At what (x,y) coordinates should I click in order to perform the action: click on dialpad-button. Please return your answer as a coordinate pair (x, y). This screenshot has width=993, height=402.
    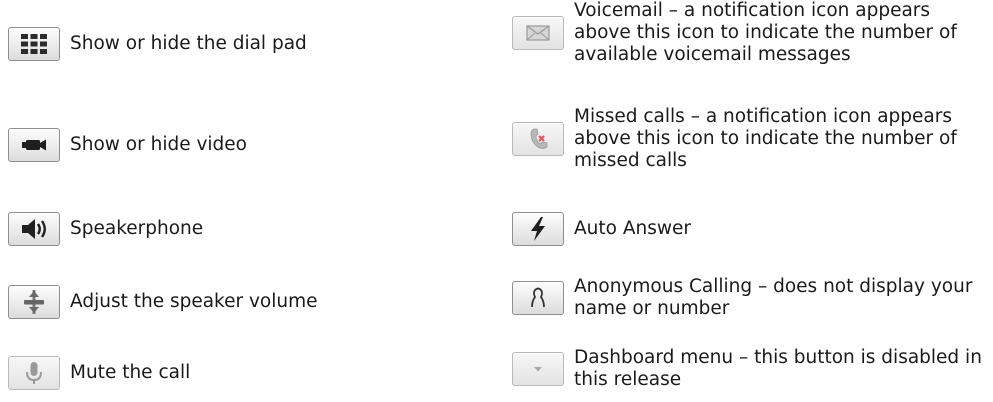
    Looking at the image, I should click on (34, 44).